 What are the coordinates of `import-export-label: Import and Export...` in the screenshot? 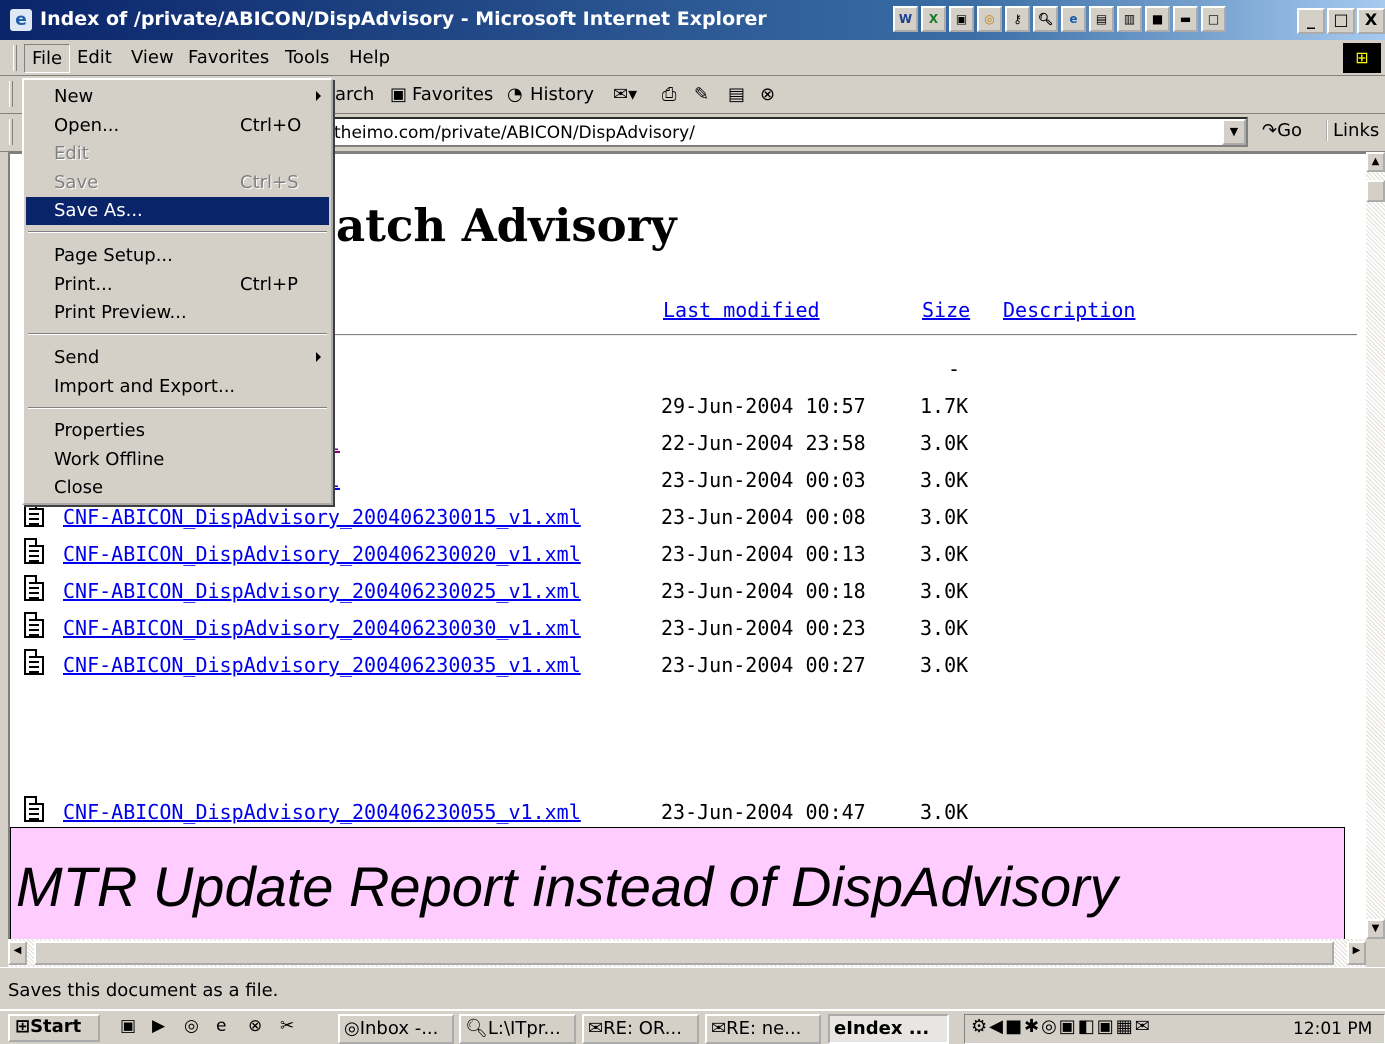 It's located at (145, 386).